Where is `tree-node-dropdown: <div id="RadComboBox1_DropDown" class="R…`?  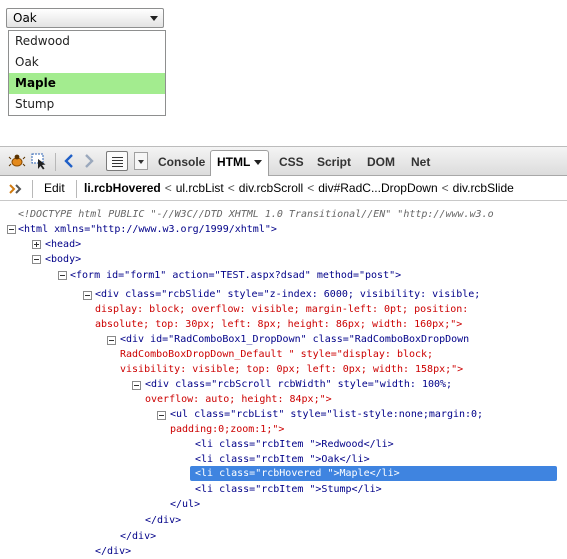 tree-node-dropdown: <div id="RadComboBox1_DropDown" class="R… is located at coordinates (294, 339).